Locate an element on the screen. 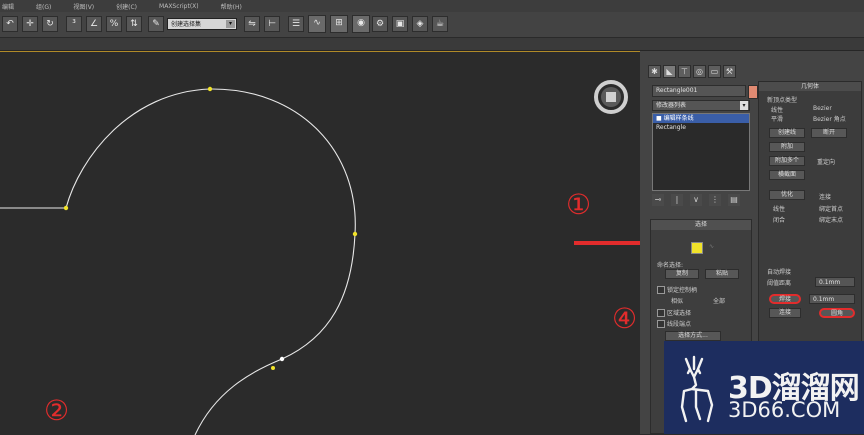  area-select-checkbox is located at coordinates (661, 313).